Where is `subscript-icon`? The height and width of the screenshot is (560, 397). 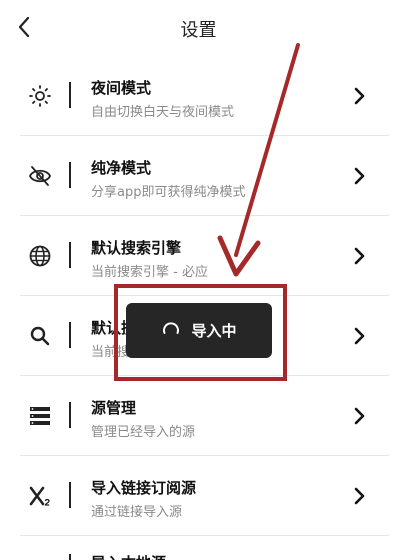
subscript-icon is located at coordinates (40, 496).